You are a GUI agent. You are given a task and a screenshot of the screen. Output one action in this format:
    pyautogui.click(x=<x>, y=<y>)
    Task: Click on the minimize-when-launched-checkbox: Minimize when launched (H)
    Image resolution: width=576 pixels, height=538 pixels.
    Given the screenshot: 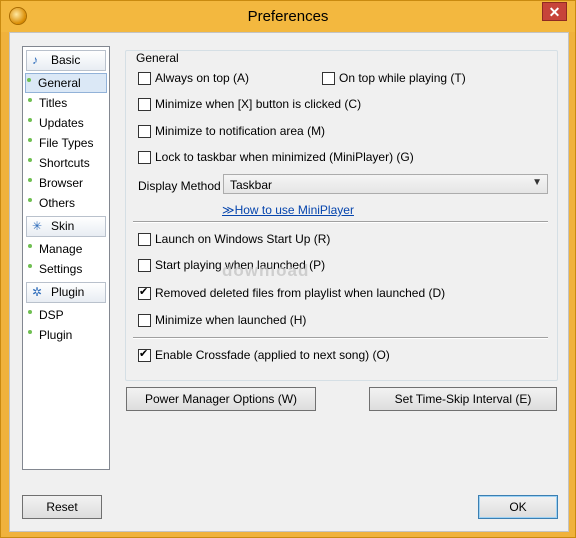 What is the action you would take?
    pyautogui.click(x=222, y=321)
    